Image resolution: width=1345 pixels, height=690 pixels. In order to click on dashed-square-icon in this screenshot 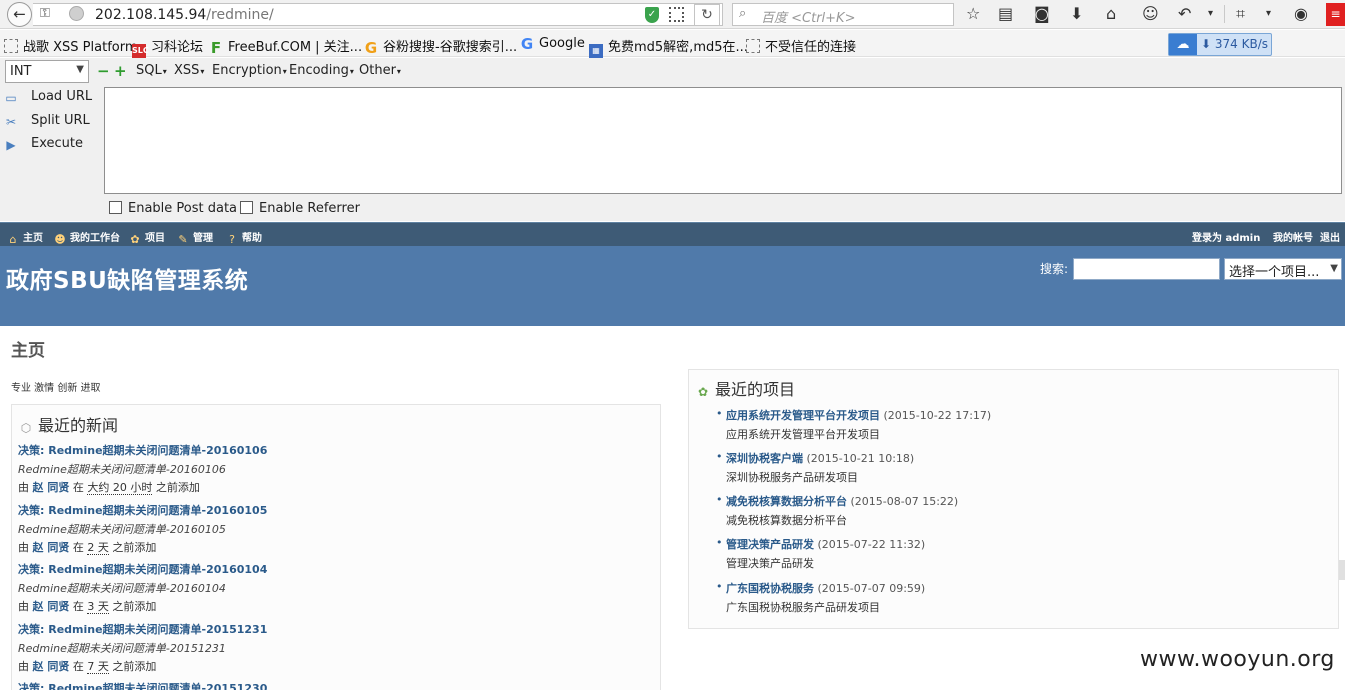, I will do `click(753, 46)`.